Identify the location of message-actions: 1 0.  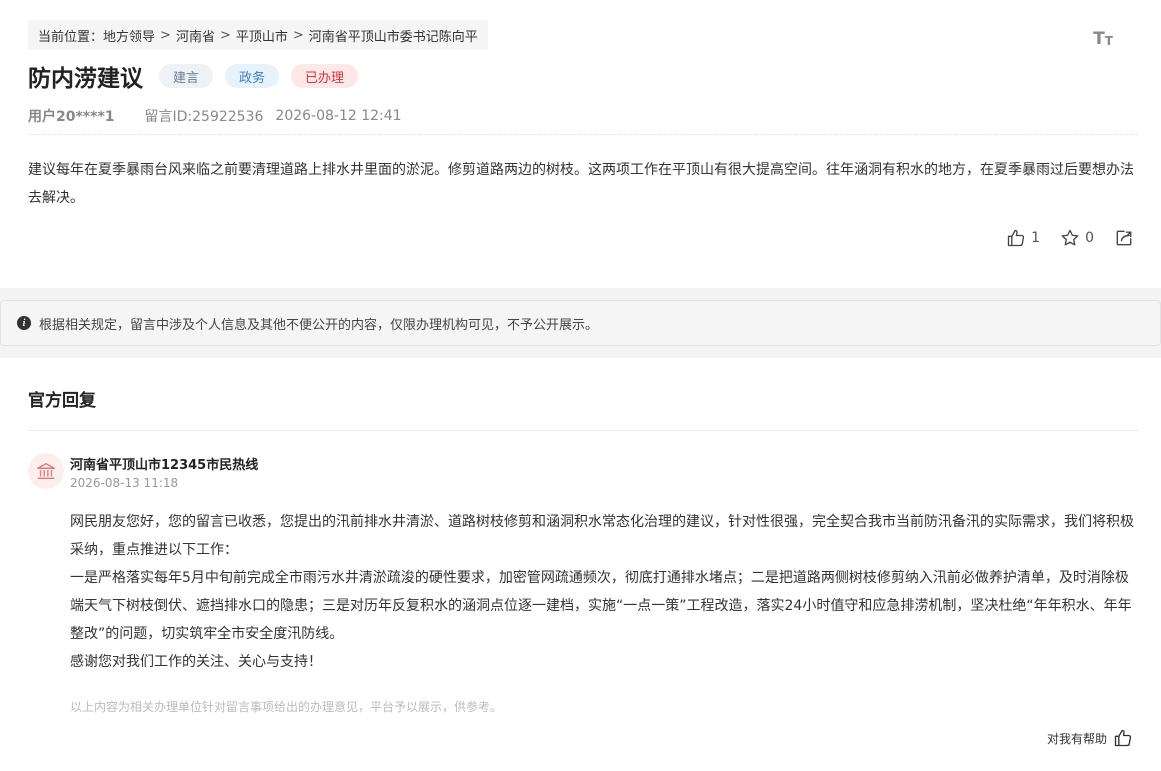
(1062, 238).